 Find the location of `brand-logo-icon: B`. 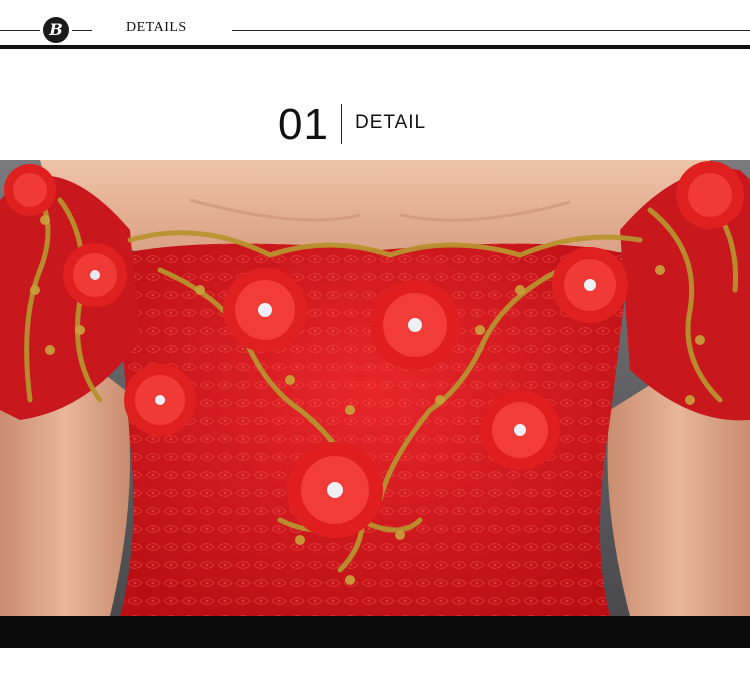

brand-logo-icon: B is located at coordinates (56, 30).